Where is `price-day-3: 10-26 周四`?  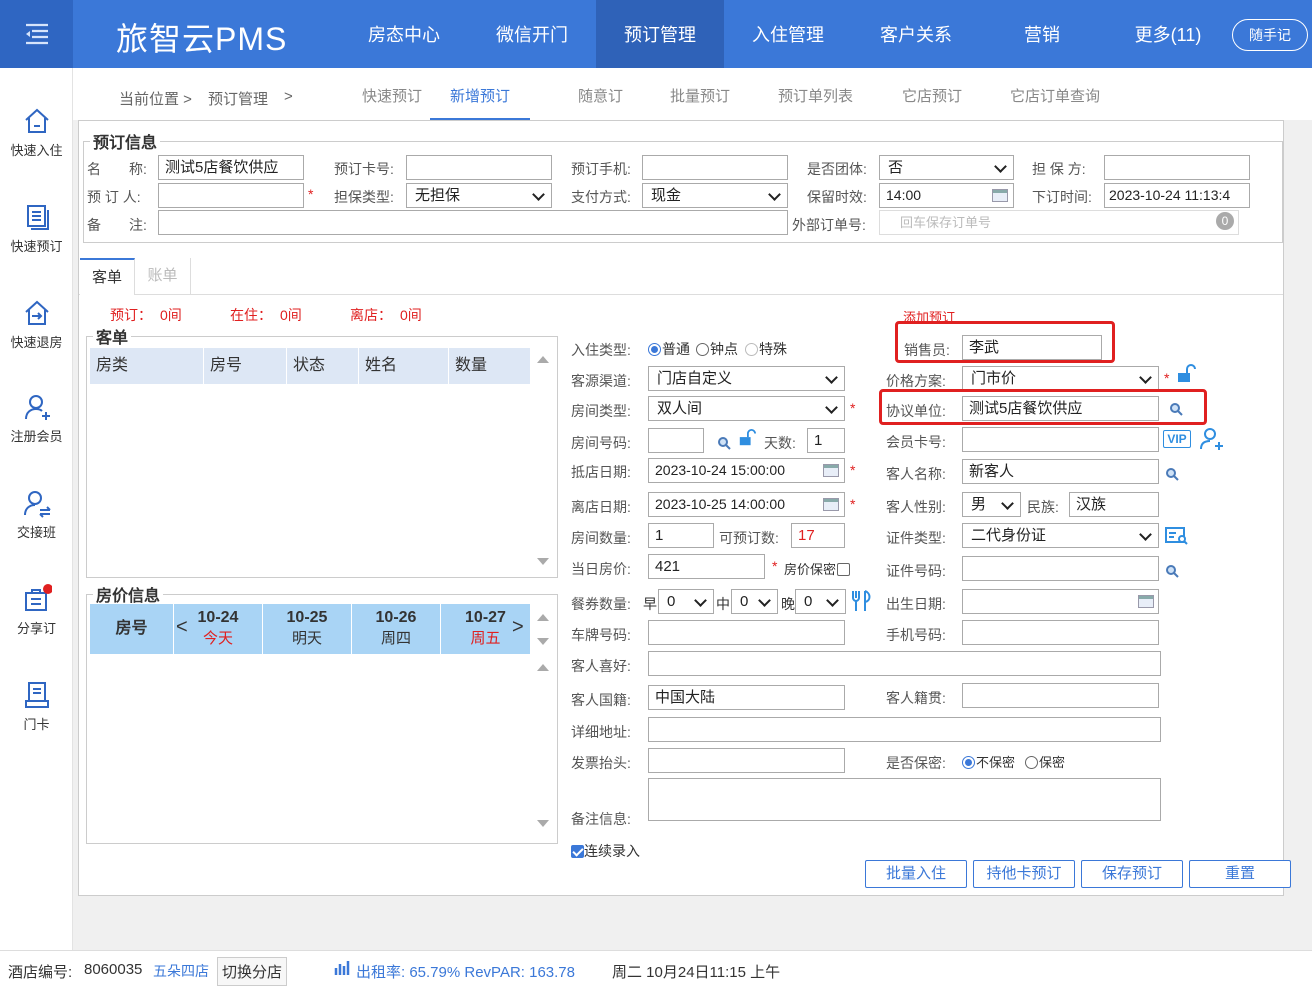 price-day-3: 10-26 周四 is located at coordinates (396, 629).